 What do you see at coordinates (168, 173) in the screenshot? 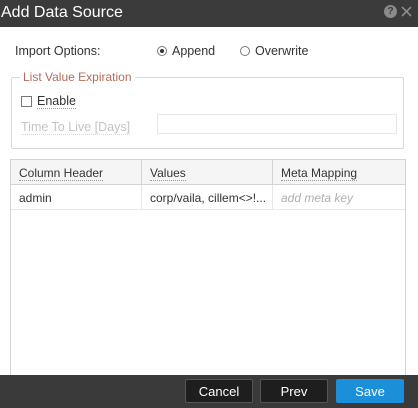
I see `values-header-label: Values` at bounding box center [168, 173].